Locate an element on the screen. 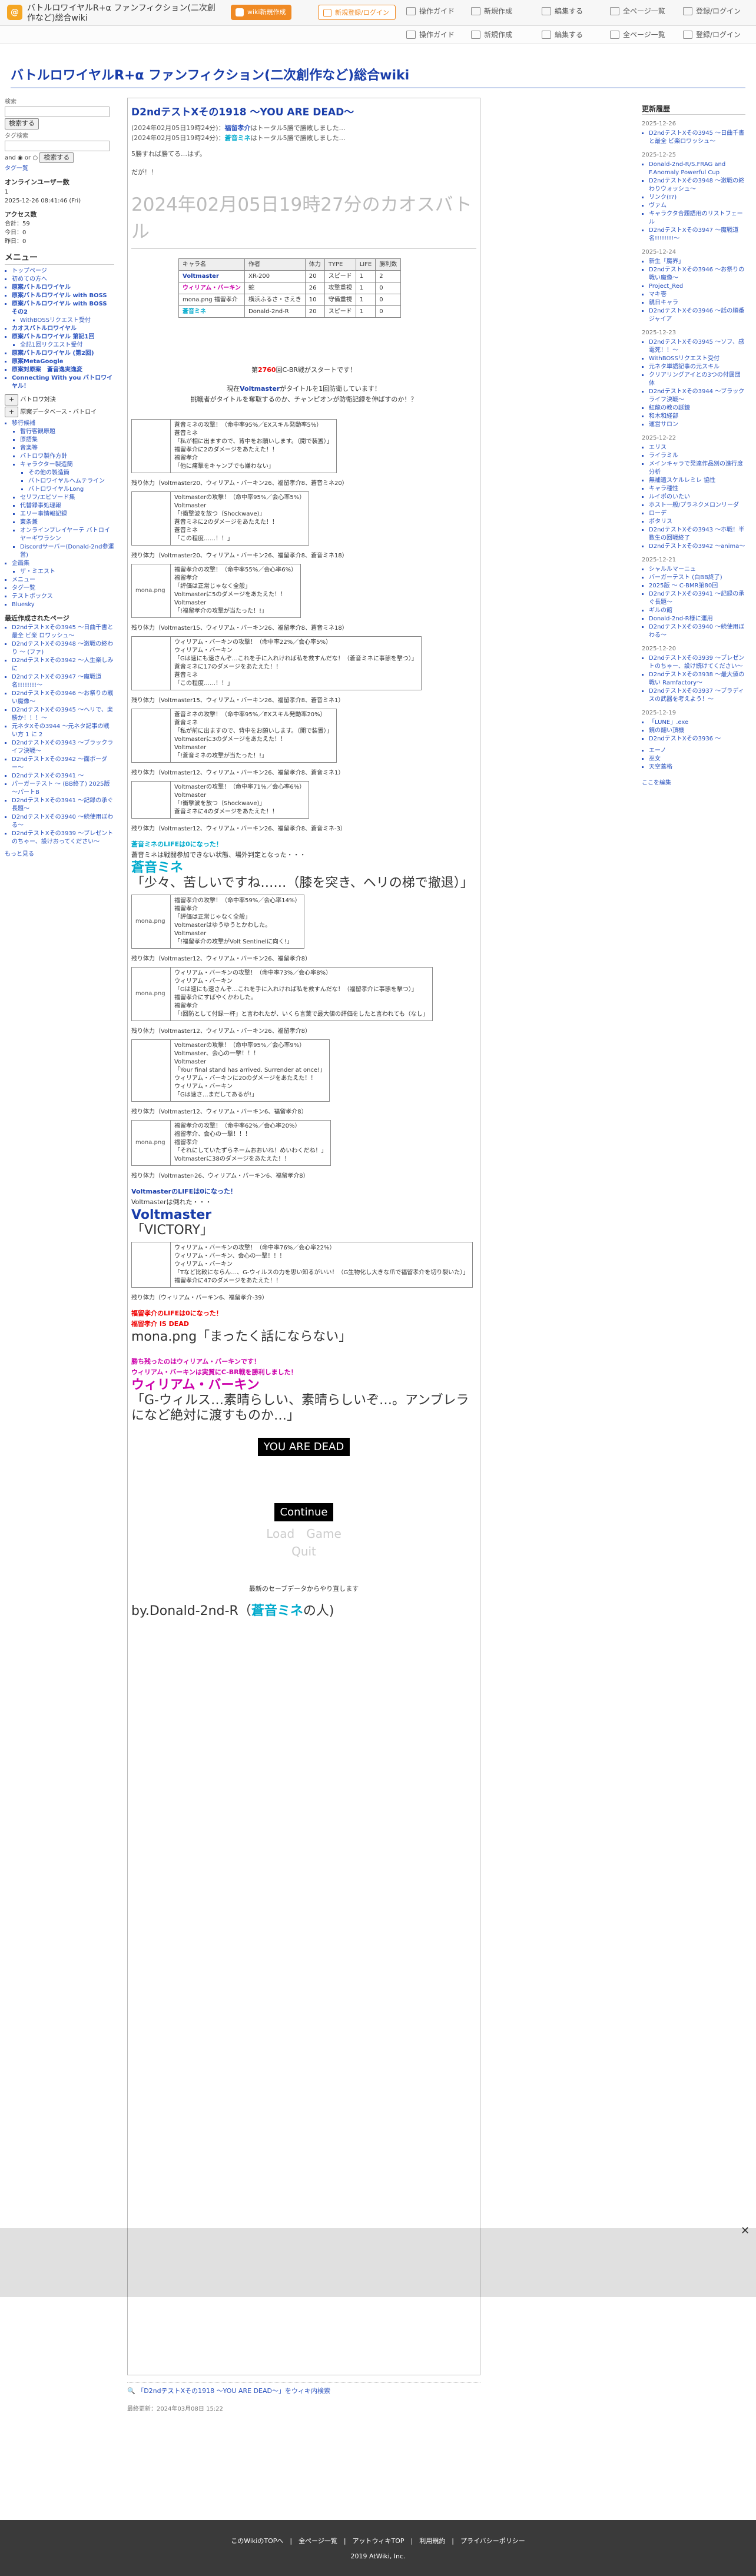  sub-item: Bluesky is located at coordinates (63, 605).